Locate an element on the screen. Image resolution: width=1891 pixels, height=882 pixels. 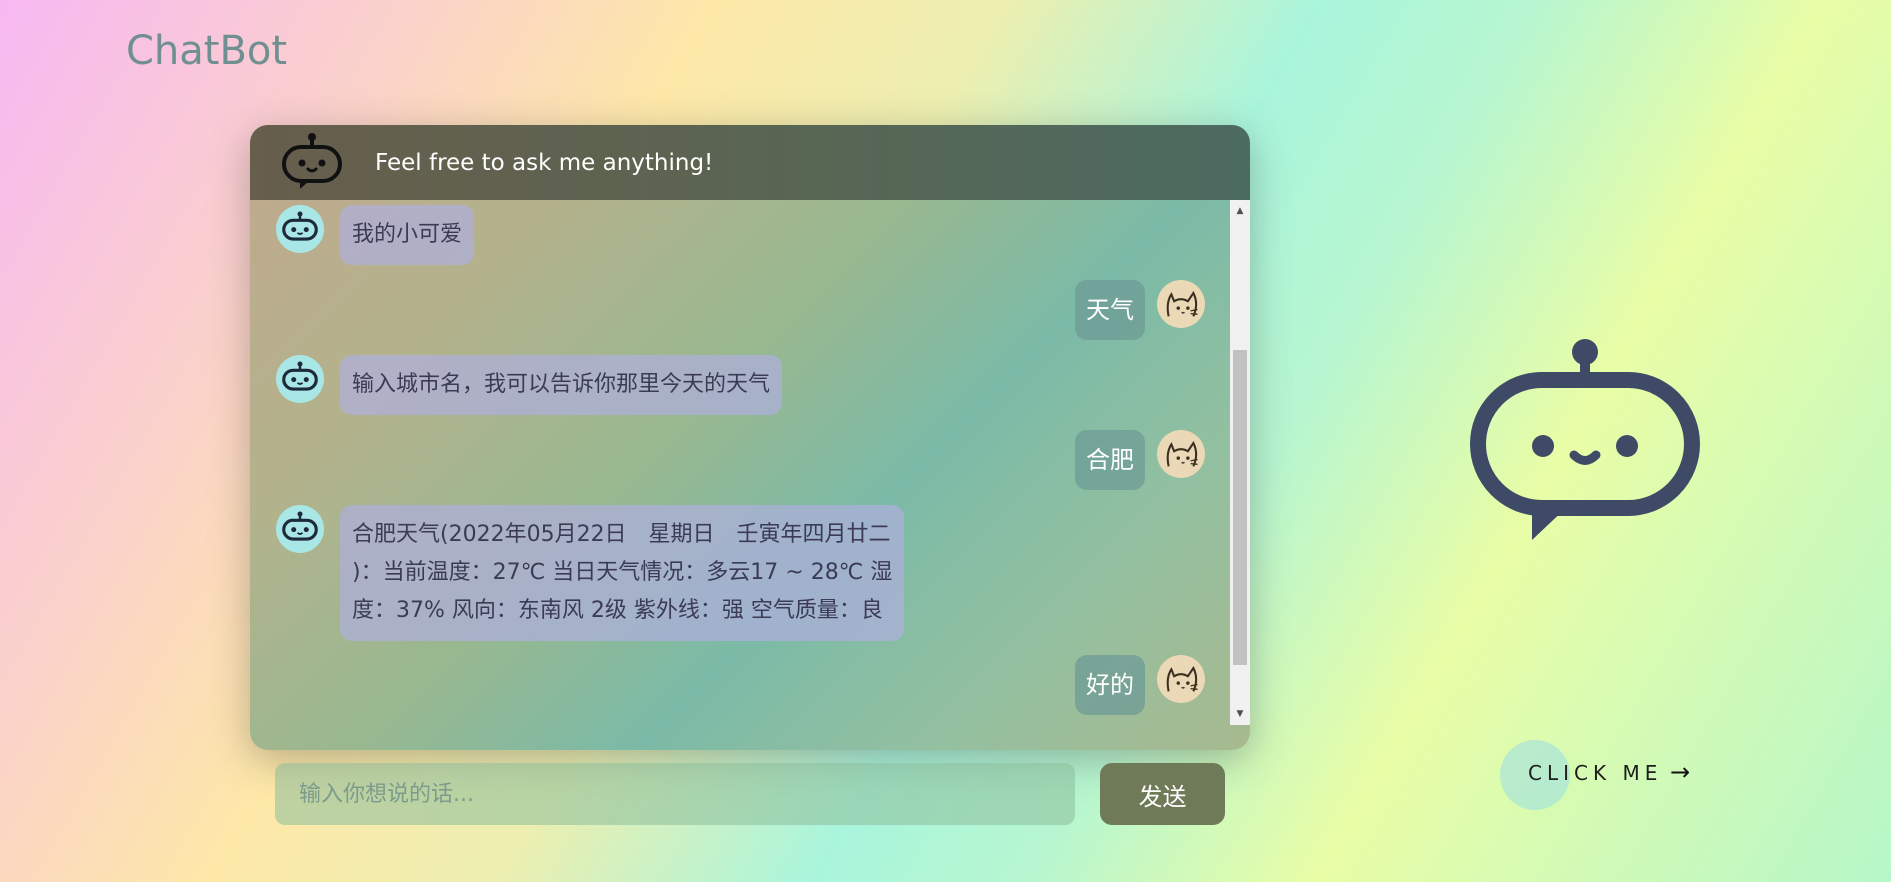
chat-header: Feel free to ask me anything! is located at coordinates (750, 162).